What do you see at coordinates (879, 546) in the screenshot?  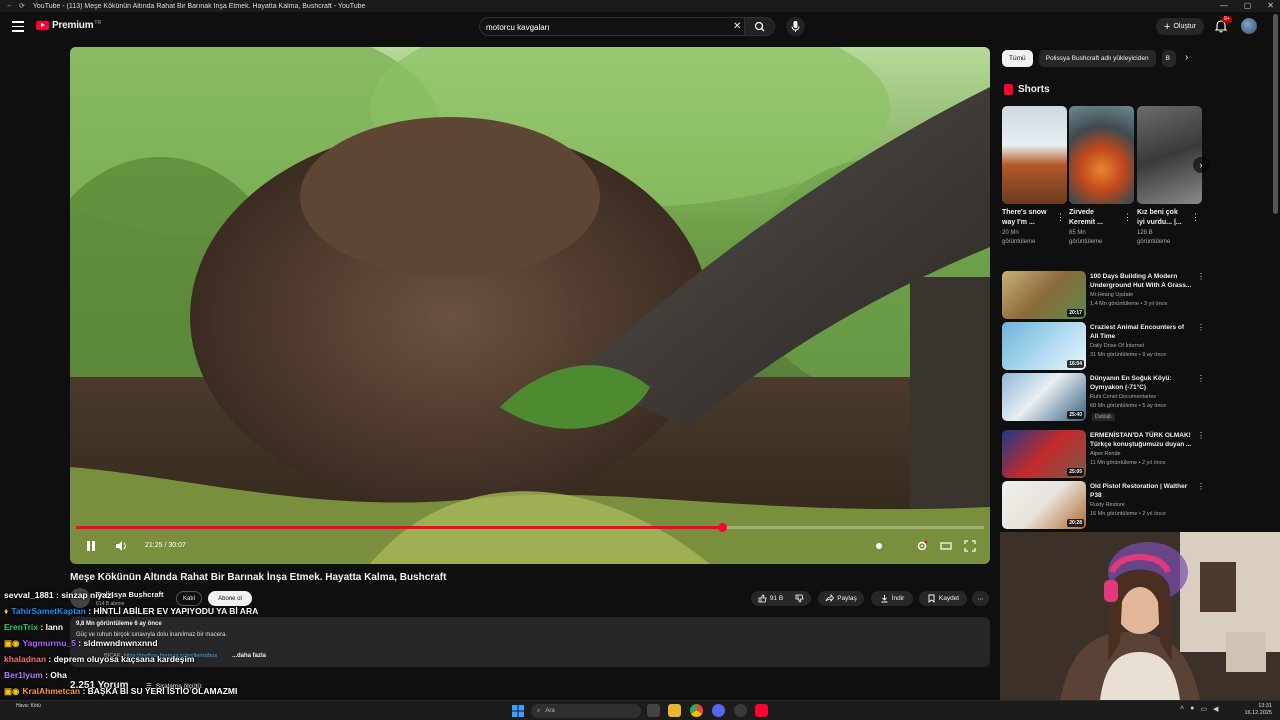 I see `autoplay-toggle-icon` at bounding box center [879, 546].